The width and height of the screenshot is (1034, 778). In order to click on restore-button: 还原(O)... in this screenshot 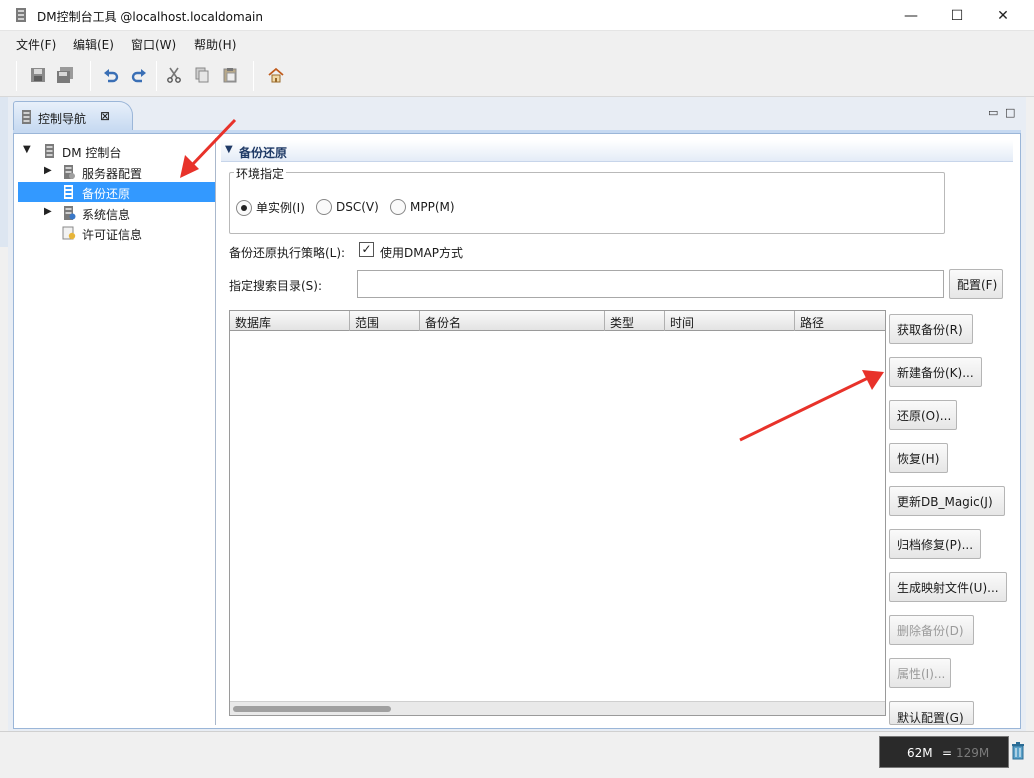, I will do `click(923, 415)`.